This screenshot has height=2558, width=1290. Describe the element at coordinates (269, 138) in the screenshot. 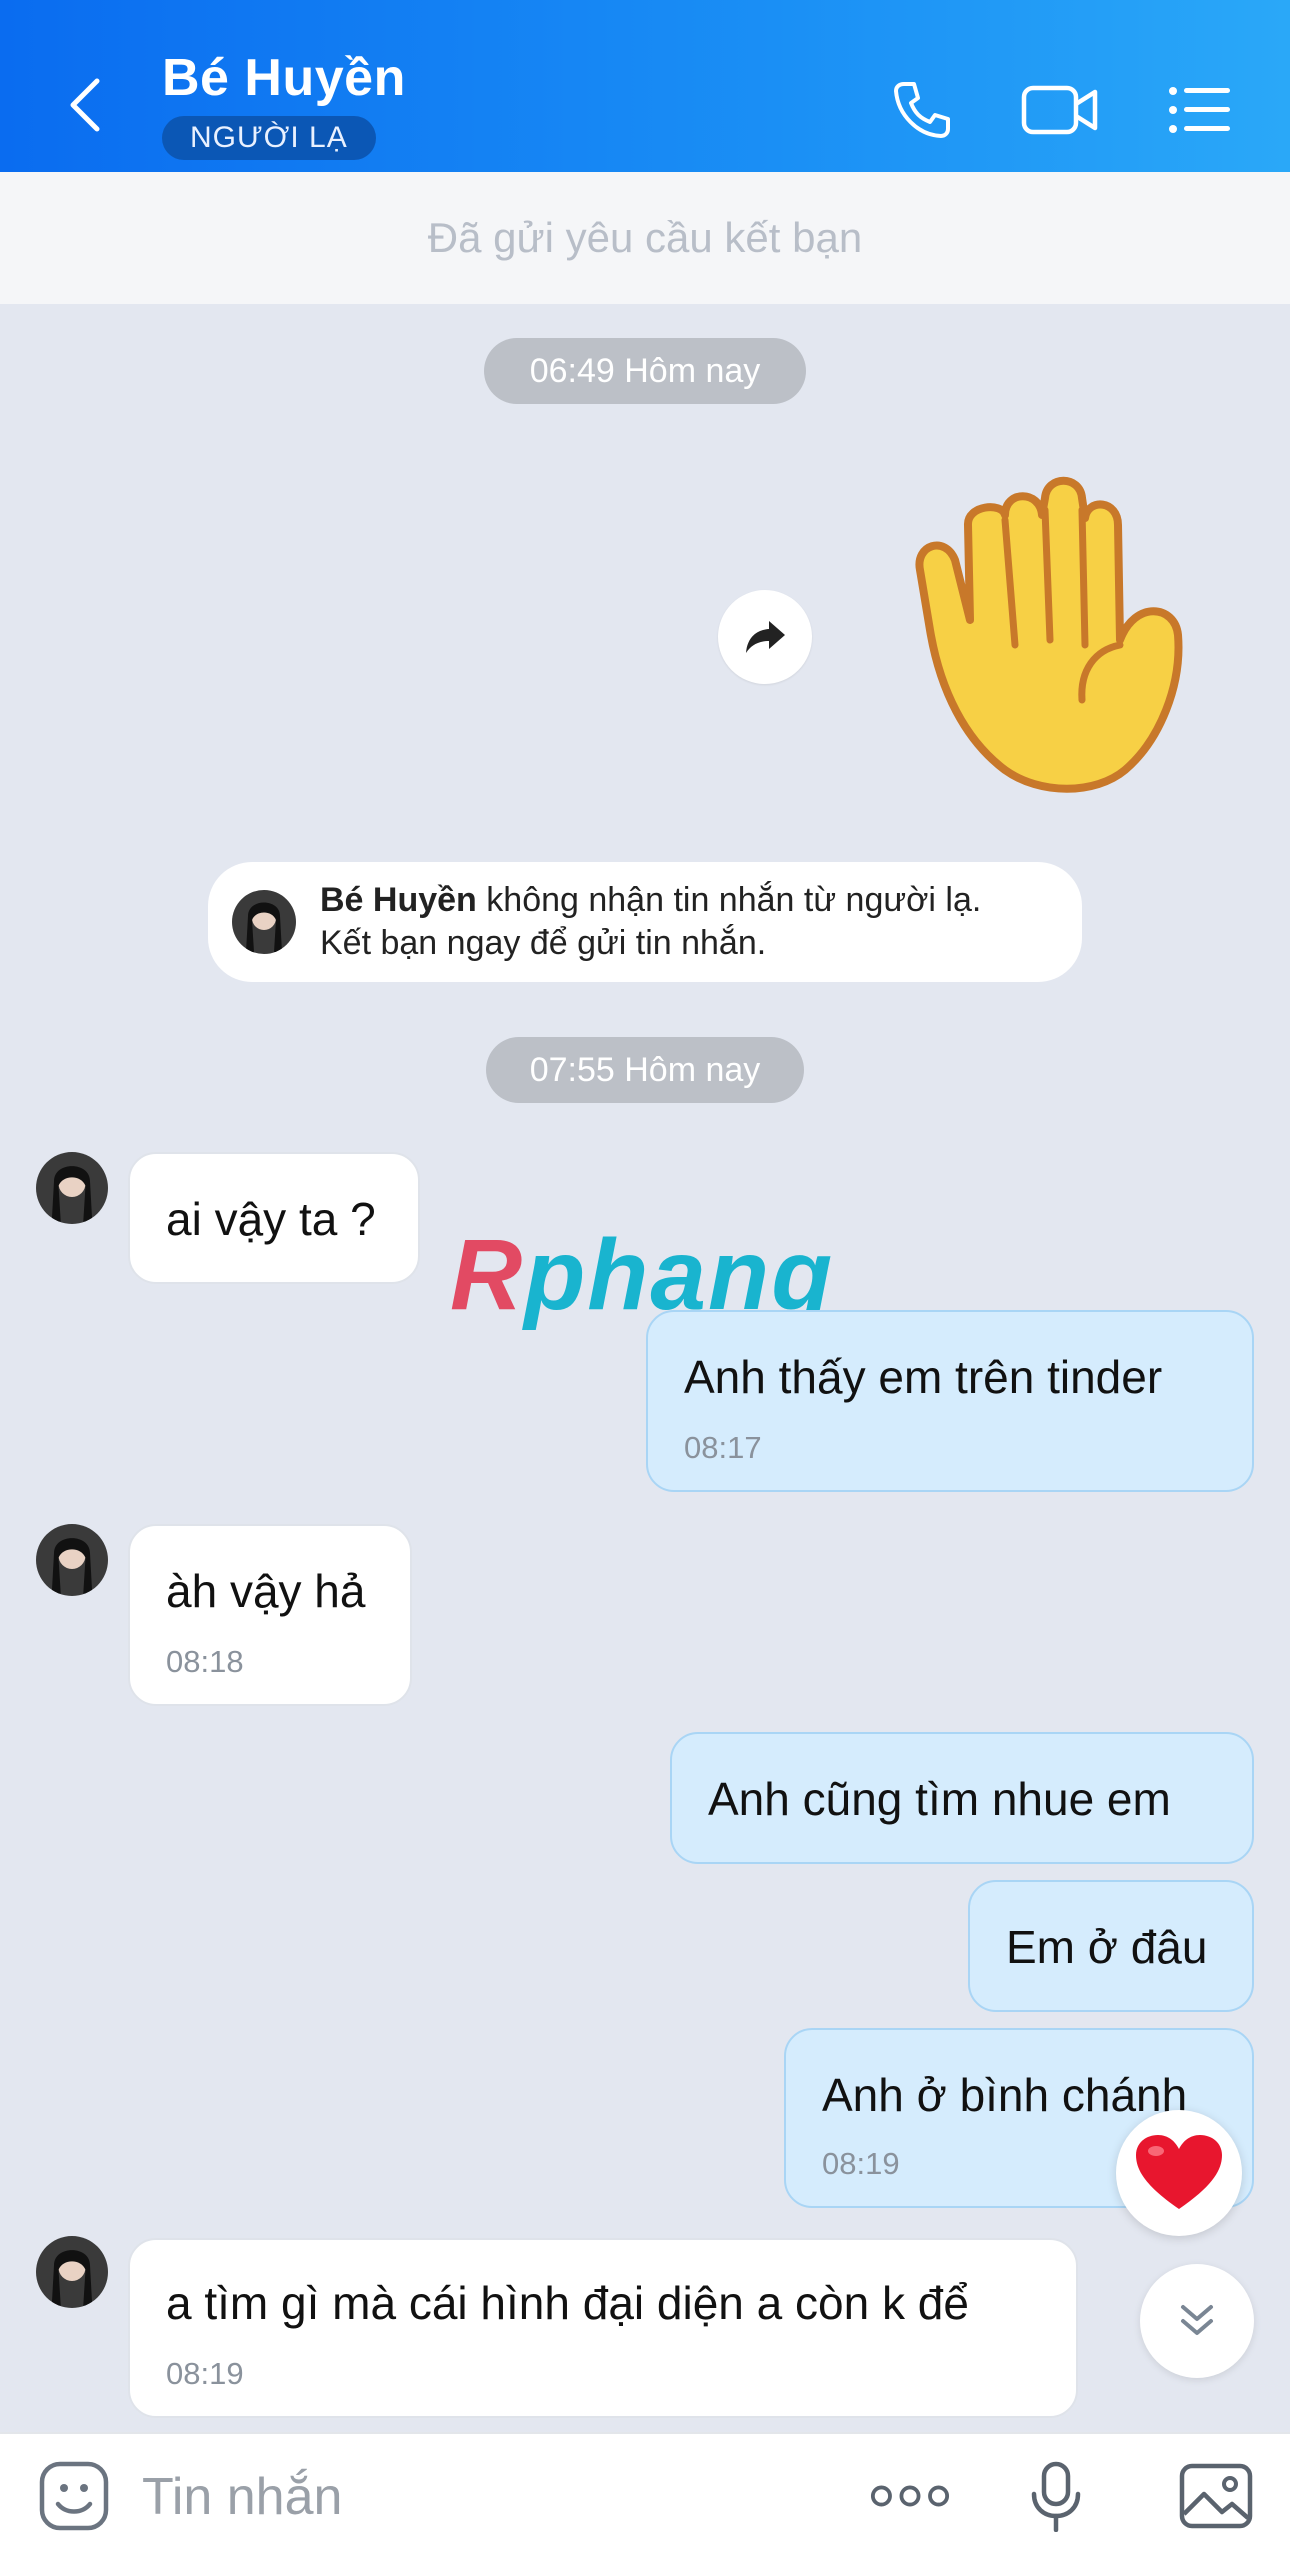

I see `stranger-badge: NGƯỜI LẠ` at that location.